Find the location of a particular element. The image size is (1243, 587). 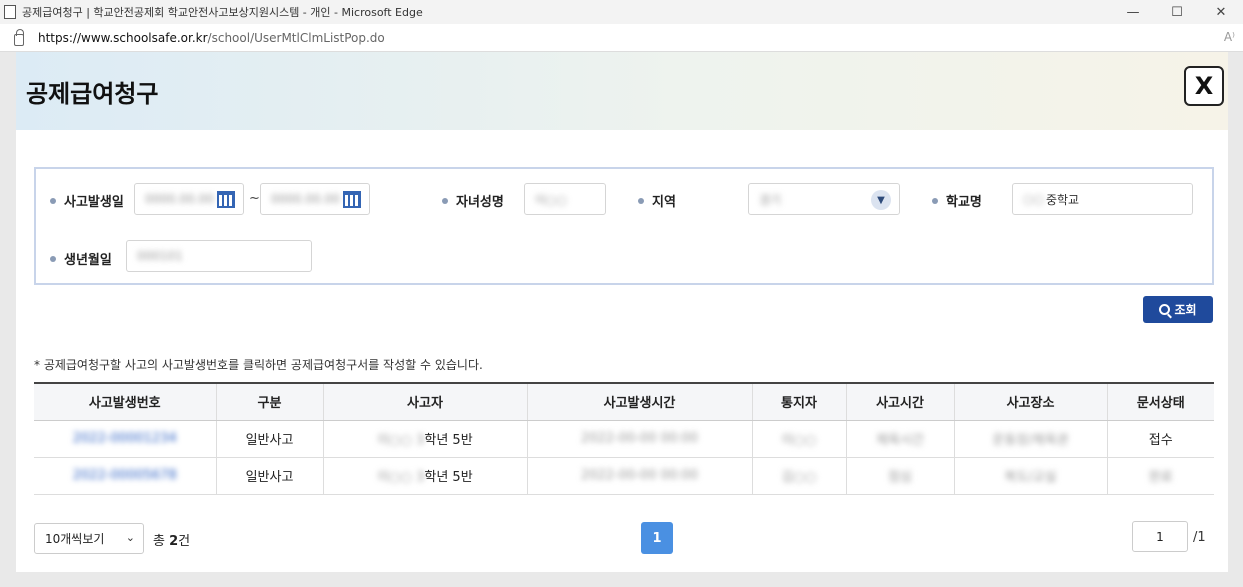

total-count: 총 2건 is located at coordinates (172, 541).